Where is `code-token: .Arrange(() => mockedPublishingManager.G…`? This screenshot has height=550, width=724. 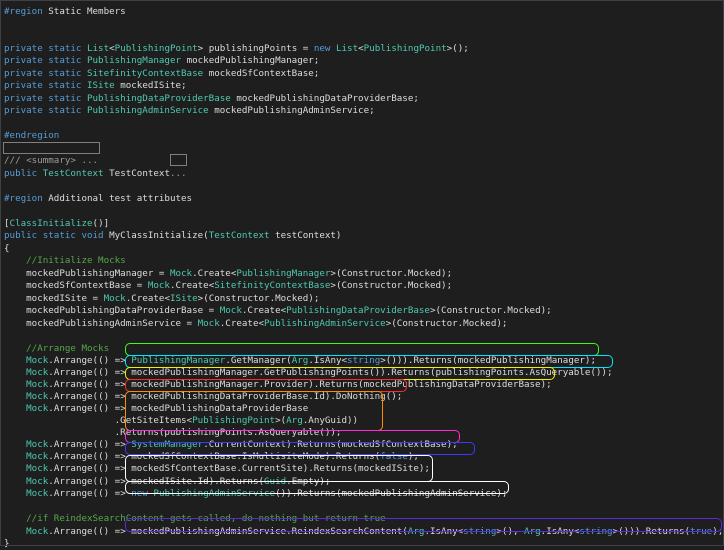
code-token: .Arrange(() => mockedPublishingManager.G… is located at coordinates (330, 372).